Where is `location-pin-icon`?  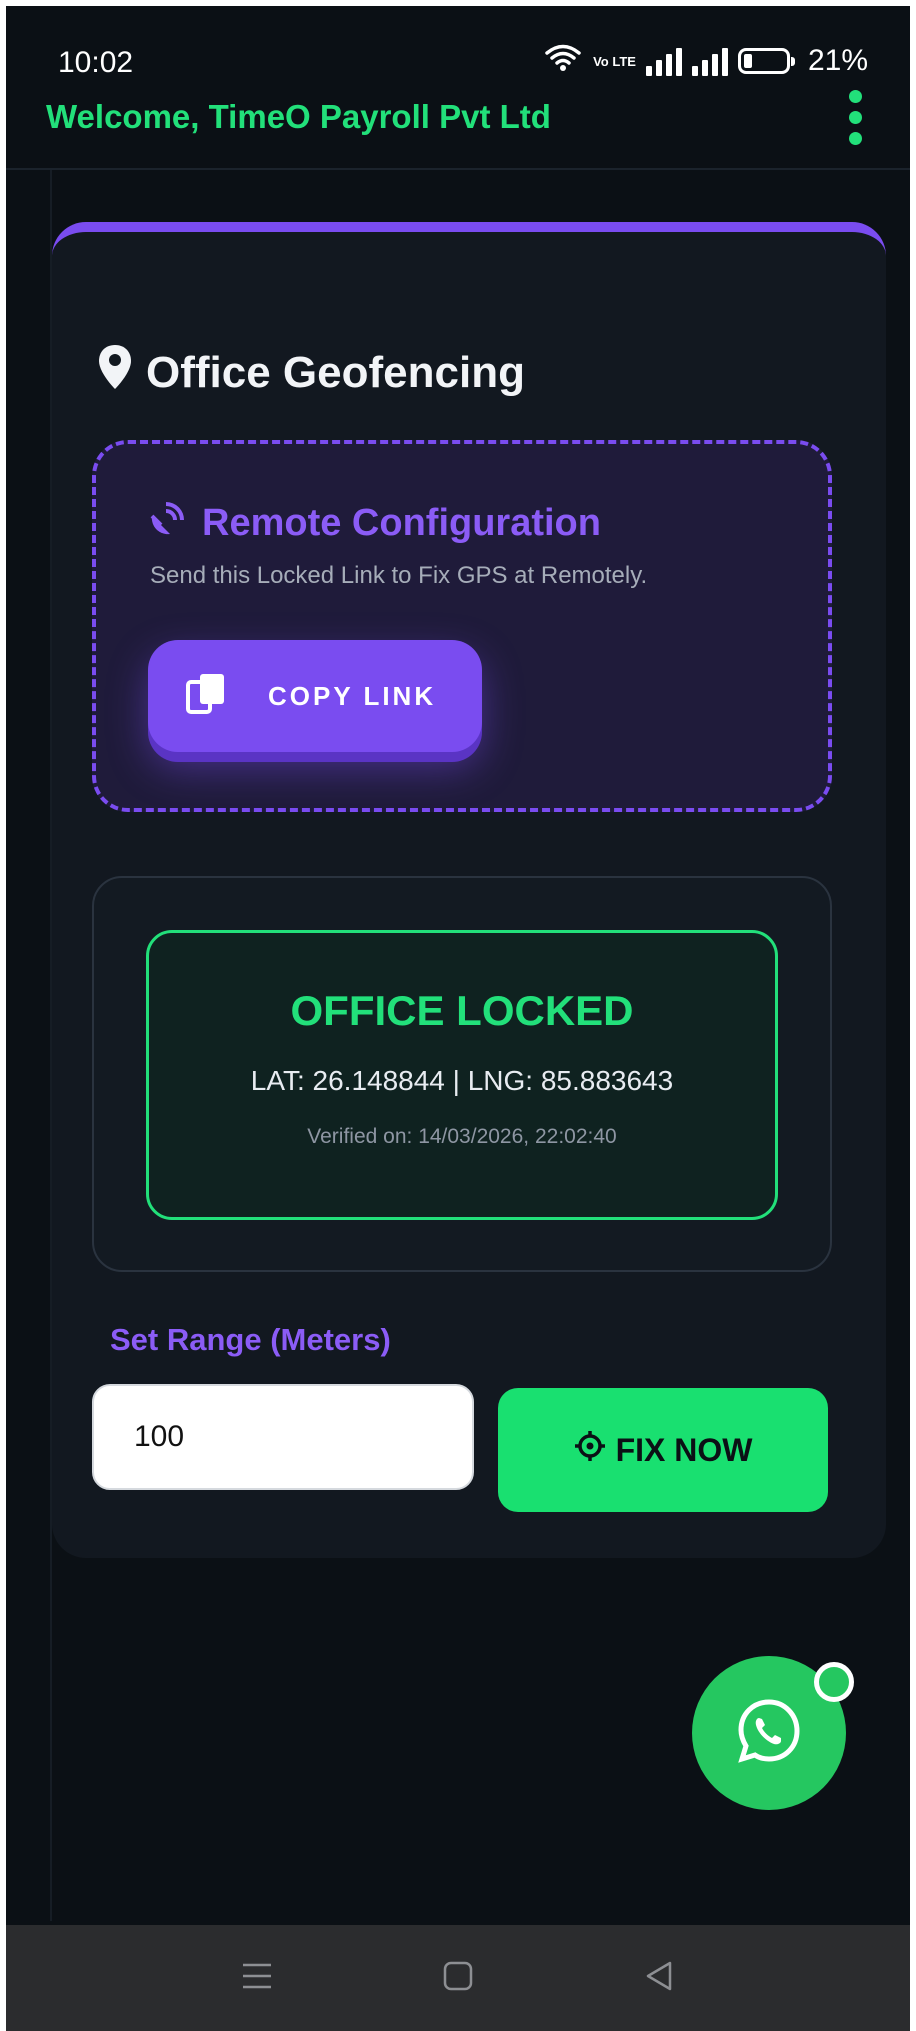 location-pin-icon is located at coordinates (115, 372).